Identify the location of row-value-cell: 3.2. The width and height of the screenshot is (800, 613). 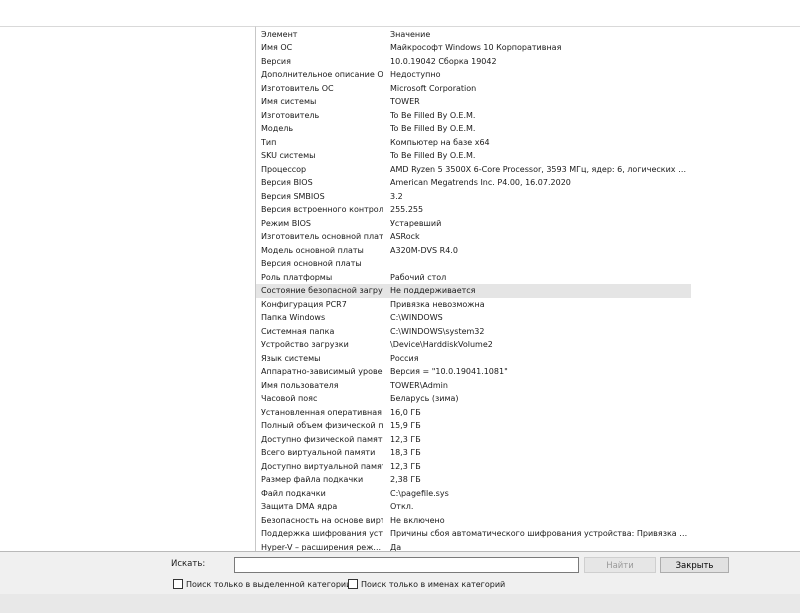
(396, 196).